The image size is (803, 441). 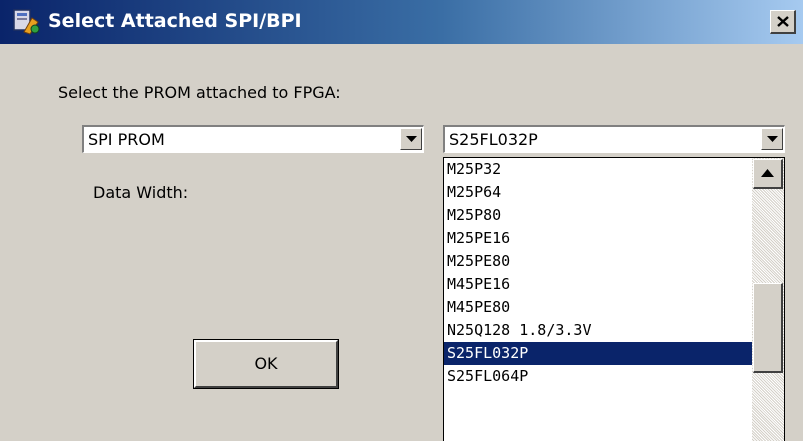 I want to click on window-title: Select Attached SPI/BPI, so click(x=175, y=21).